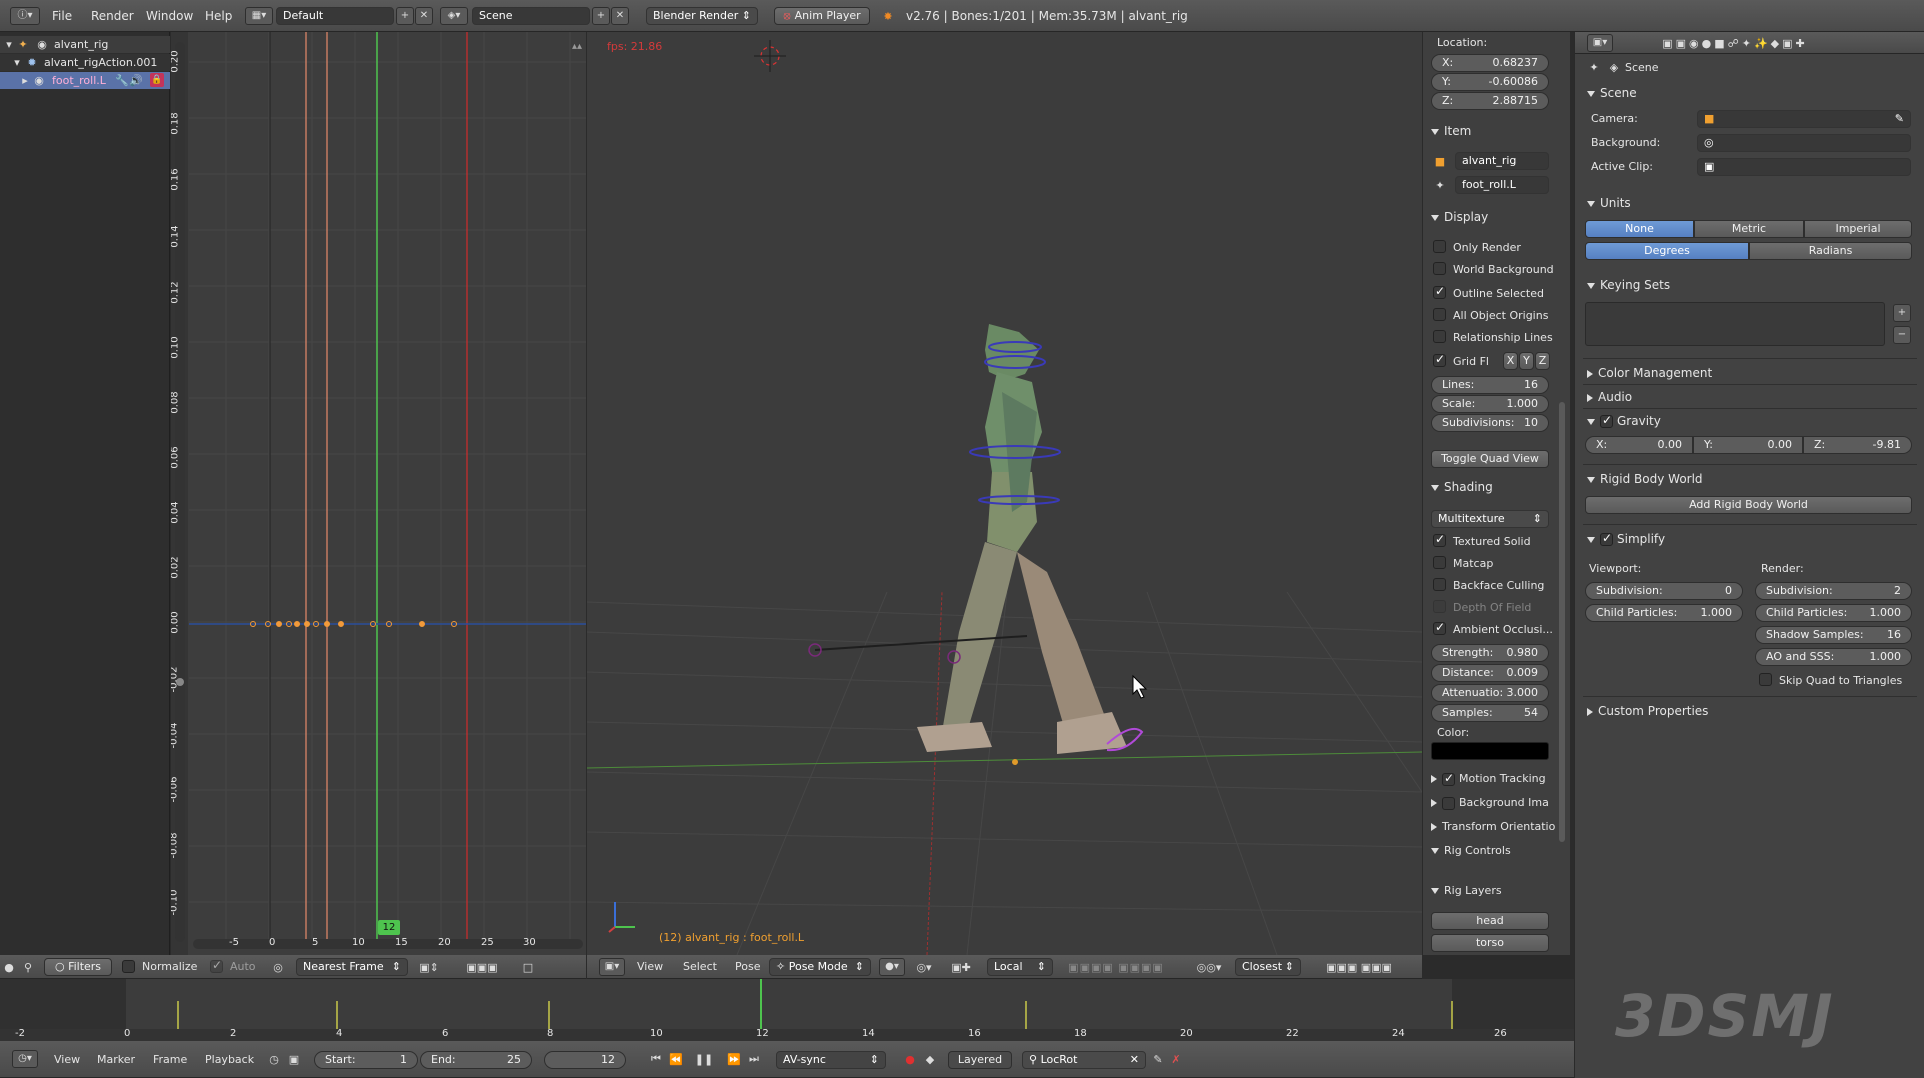 The height and width of the screenshot is (1078, 1924). I want to click on scene-close-icon: ✕, so click(620, 16).